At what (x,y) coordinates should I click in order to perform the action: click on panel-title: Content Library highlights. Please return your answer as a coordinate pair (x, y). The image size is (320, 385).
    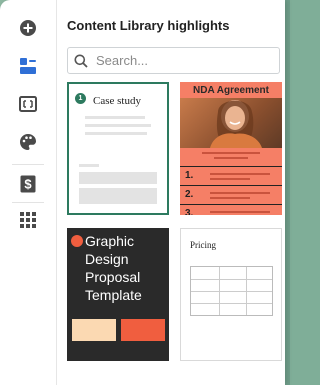
    Looking at the image, I should click on (148, 25).